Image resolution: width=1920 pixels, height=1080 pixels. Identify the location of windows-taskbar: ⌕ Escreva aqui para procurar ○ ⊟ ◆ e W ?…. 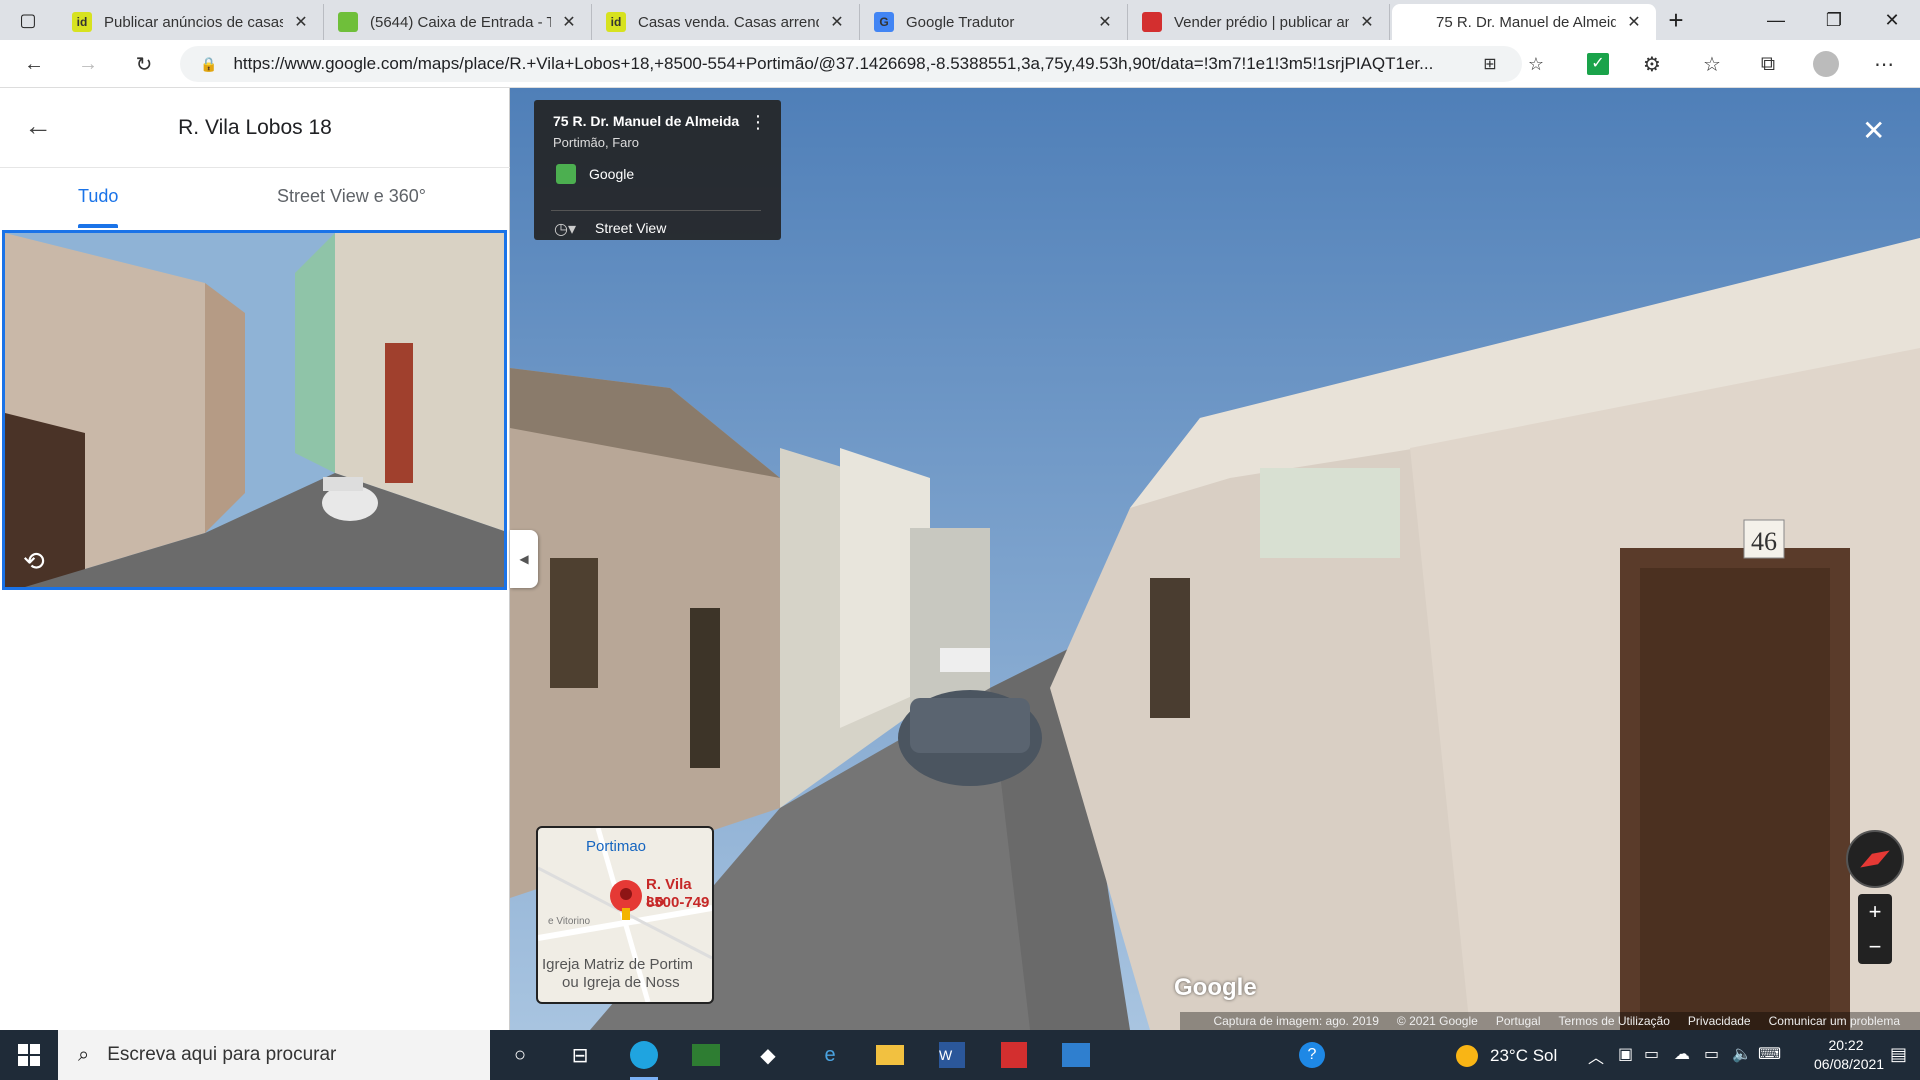
(960, 1055).